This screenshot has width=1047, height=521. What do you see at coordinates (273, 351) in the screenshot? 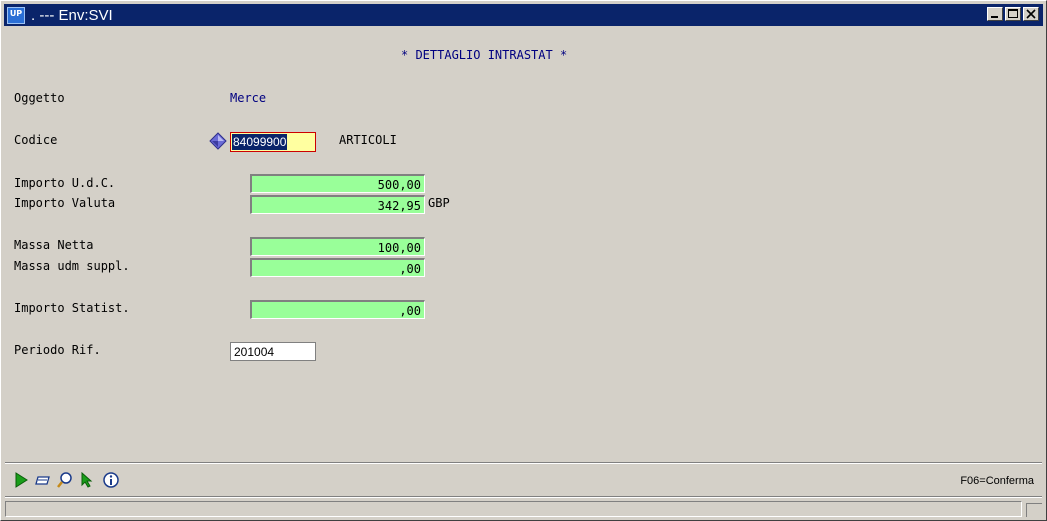
I see `periodo-field: 201004` at bounding box center [273, 351].